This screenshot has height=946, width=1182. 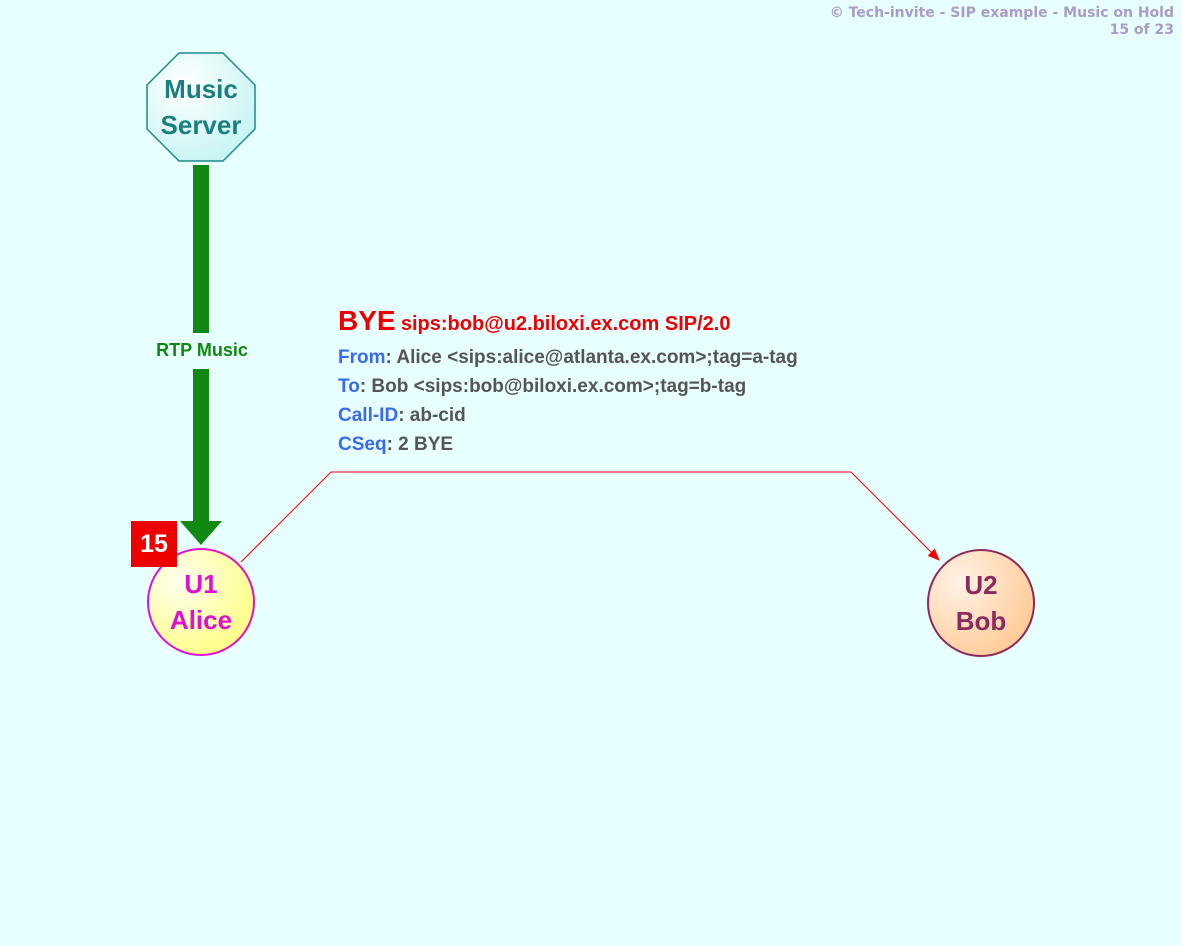 I want to click on header-value: : ab-cid, so click(x=432, y=415).